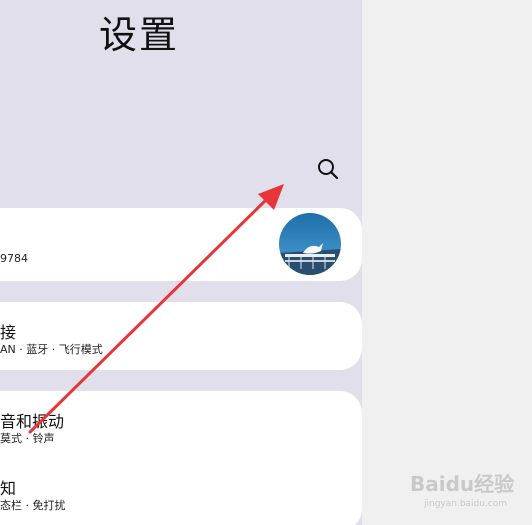 Image resolution: width=532 pixels, height=525 pixels. Describe the element at coordinates (51, 349) in the screenshot. I see `connections-subtitle: AN · 蓝牙 · 飞行模式` at that location.